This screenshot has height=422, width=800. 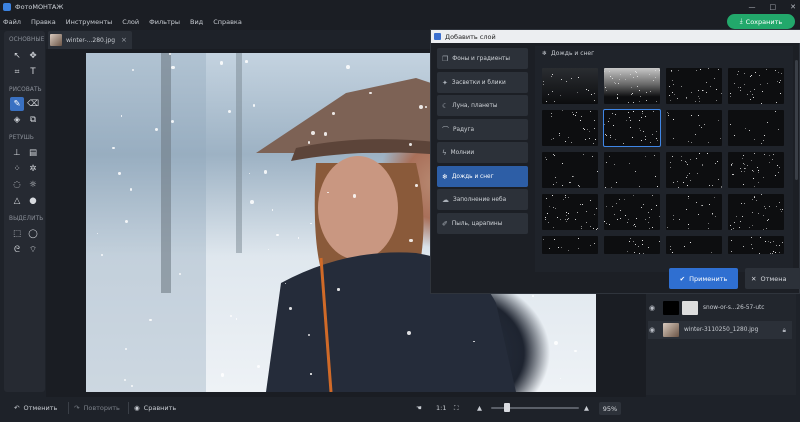 I want to click on maximize-button: □, so click(x=773, y=7).